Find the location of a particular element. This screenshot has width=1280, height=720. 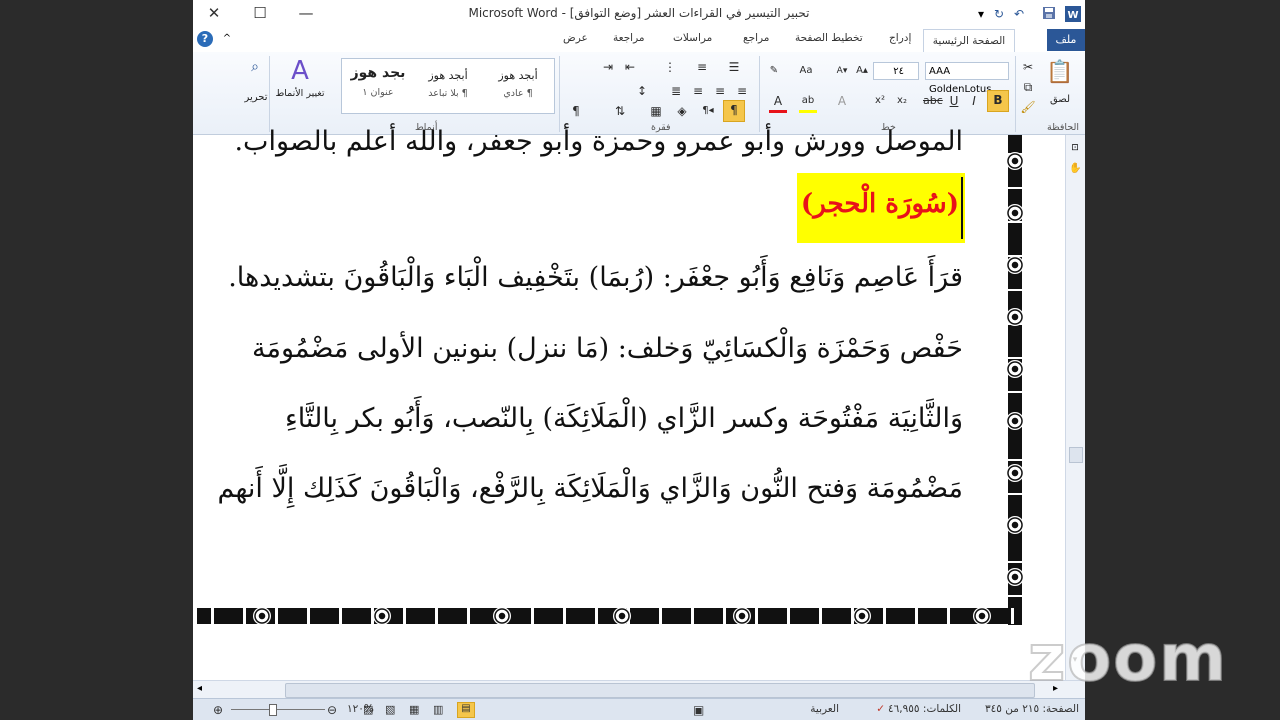

copy-icon: ⧉ is located at coordinates (1028, 87).